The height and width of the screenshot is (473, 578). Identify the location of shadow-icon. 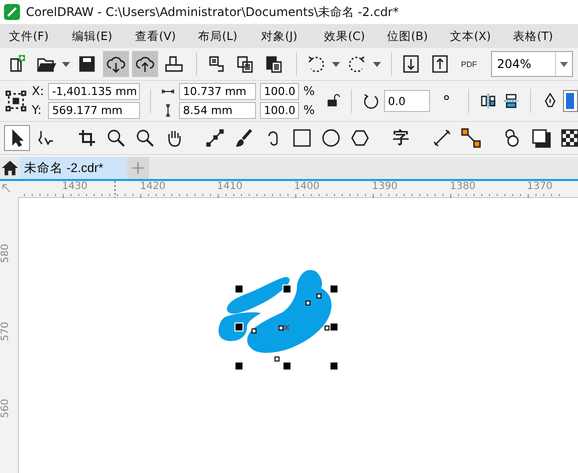
(541, 138).